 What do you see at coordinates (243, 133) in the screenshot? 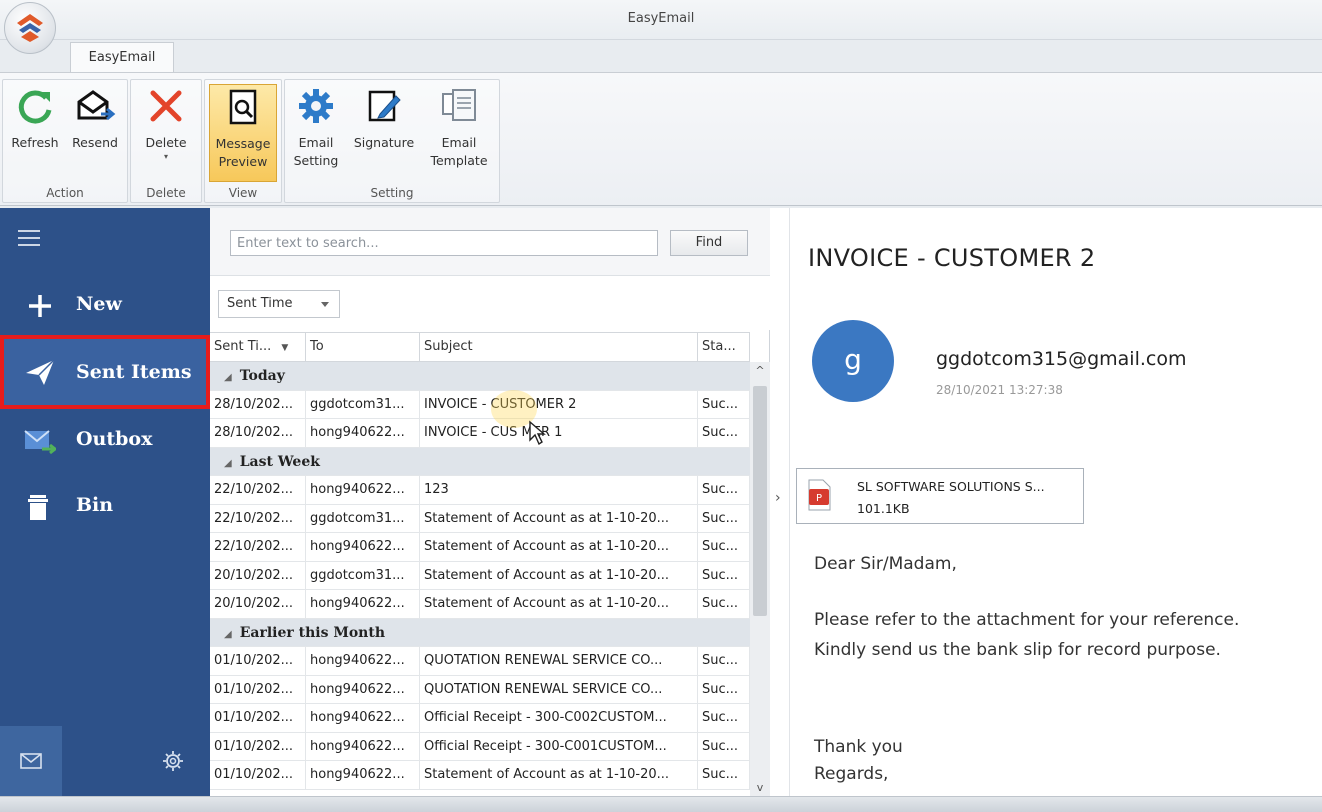
I see `message-preview-button: Message Preview` at bounding box center [243, 133].